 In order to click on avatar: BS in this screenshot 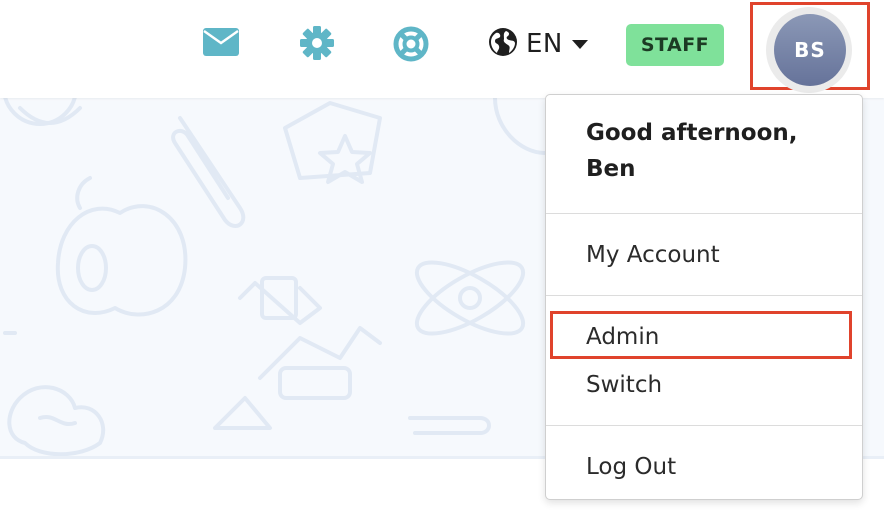, I will do `click(810, 50)`.